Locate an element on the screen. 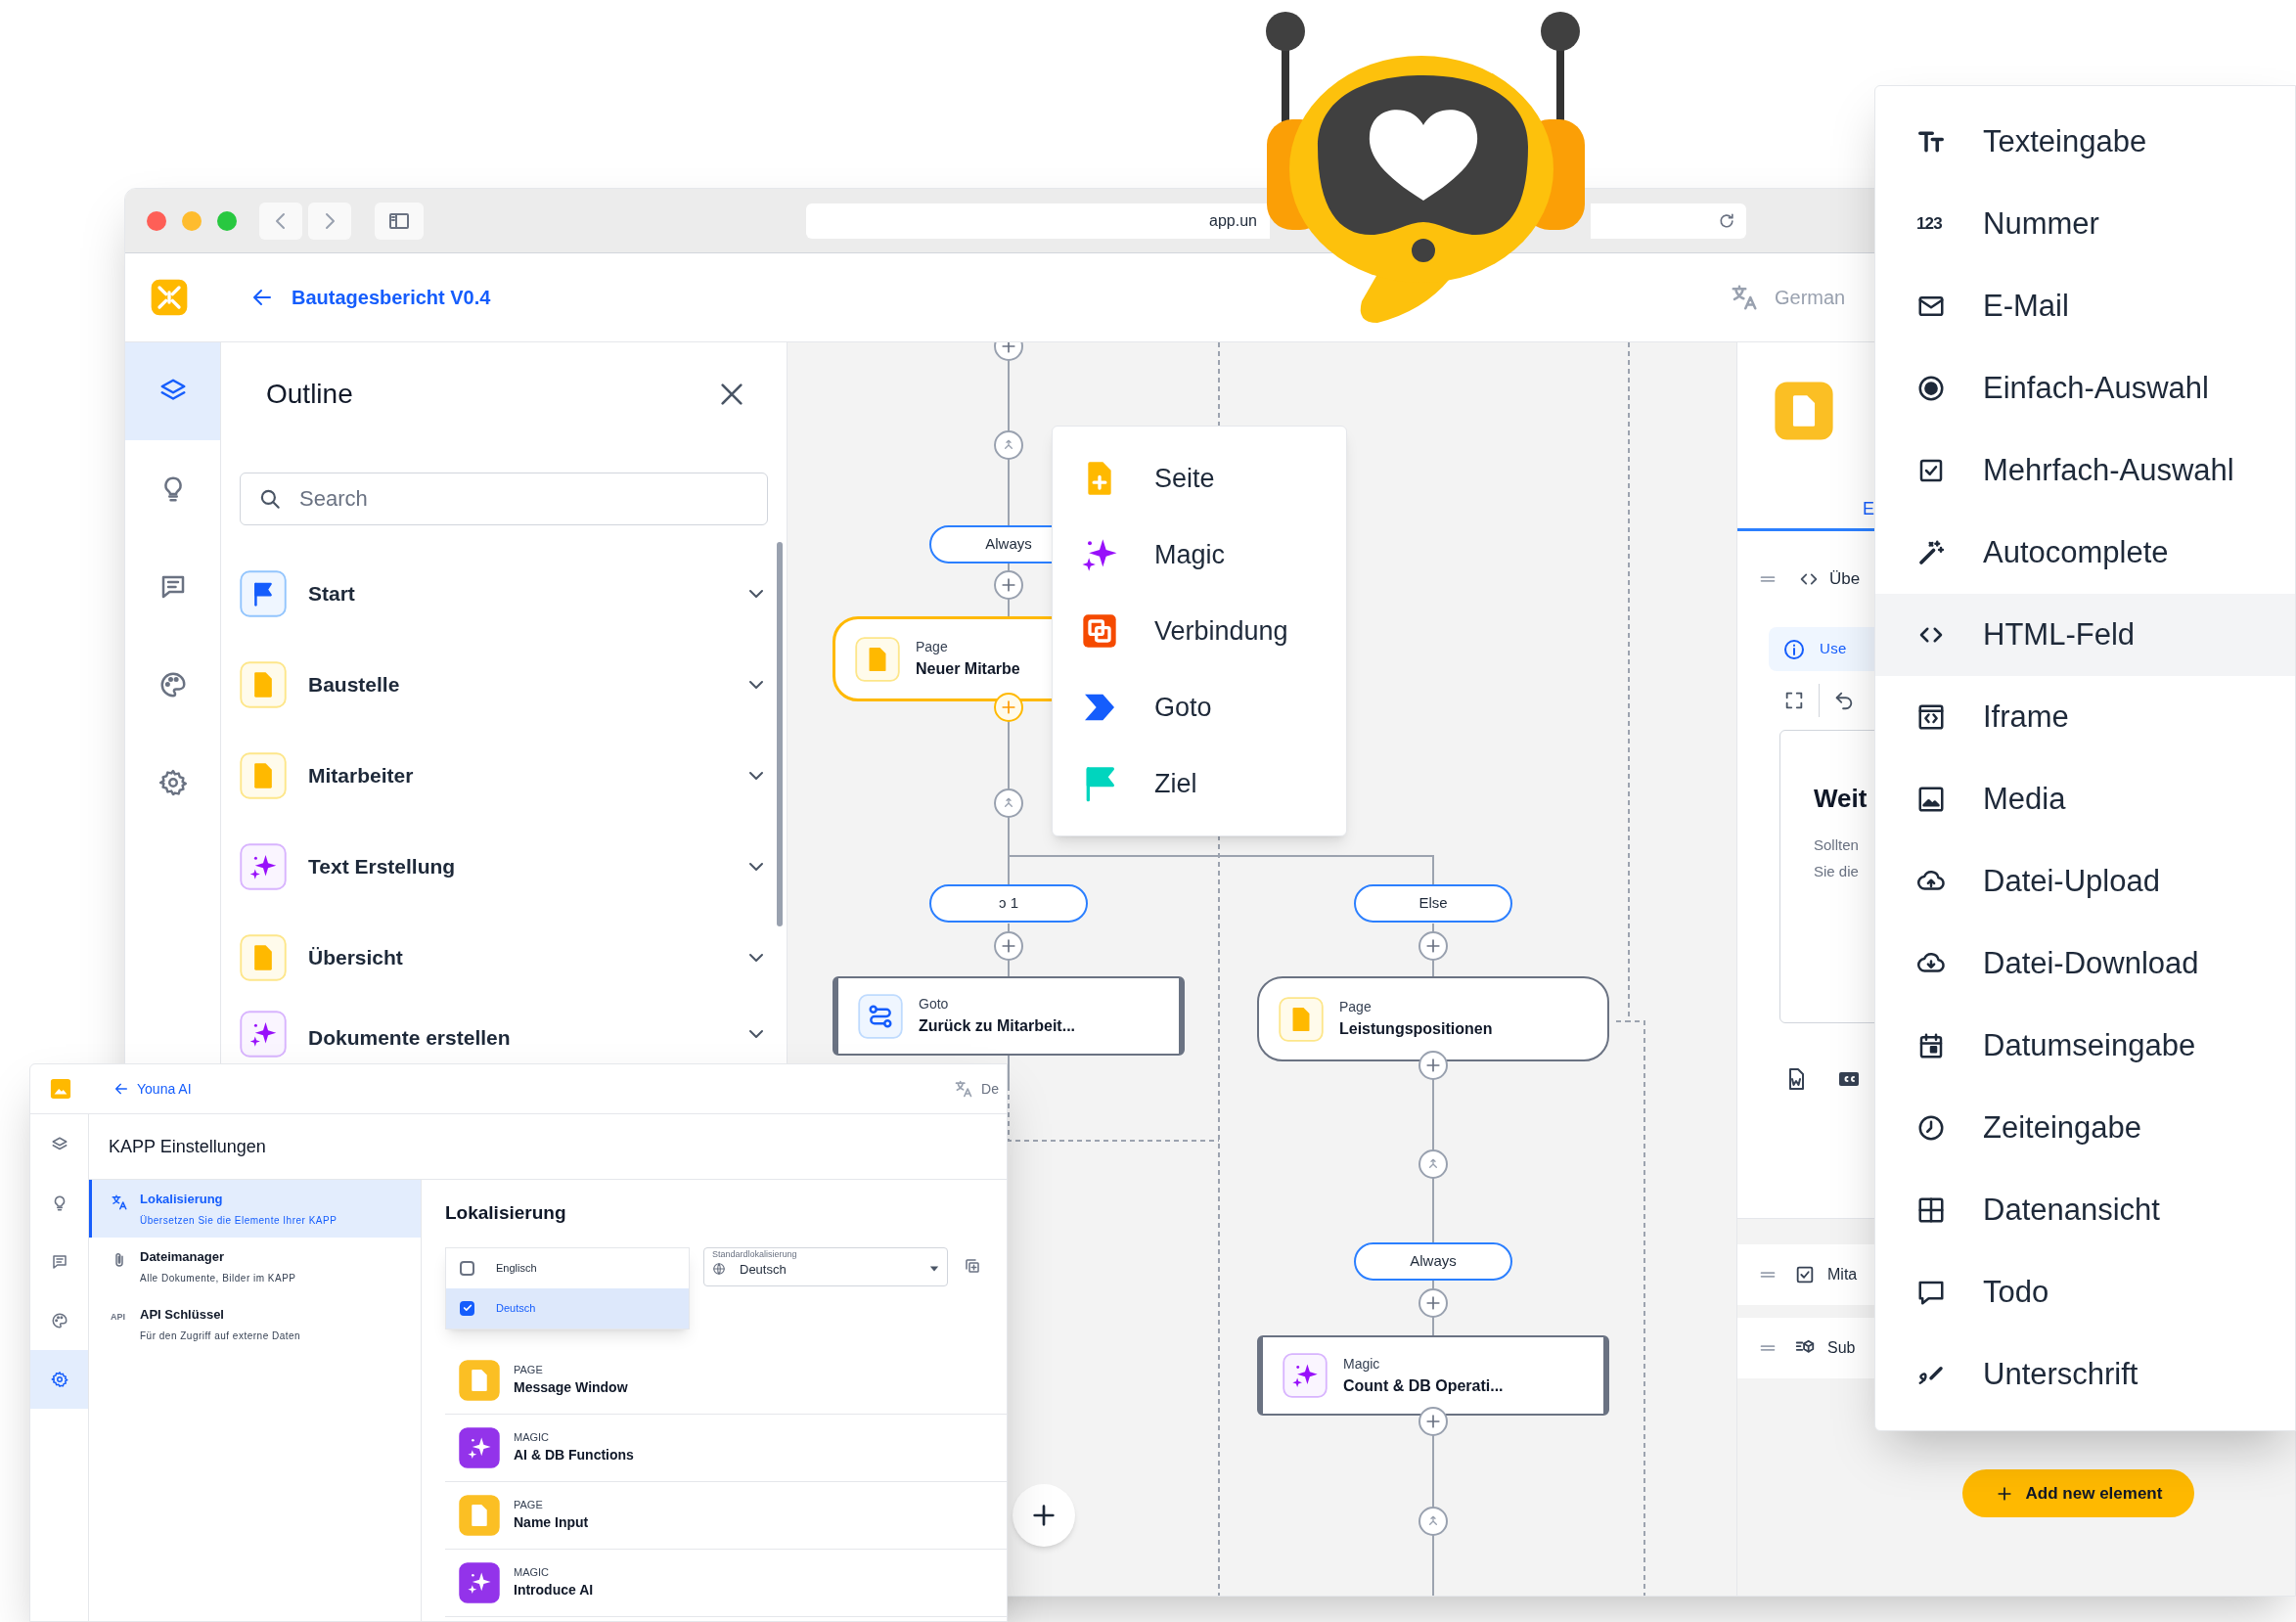  settings-button is located at coordinates (59, 1379).